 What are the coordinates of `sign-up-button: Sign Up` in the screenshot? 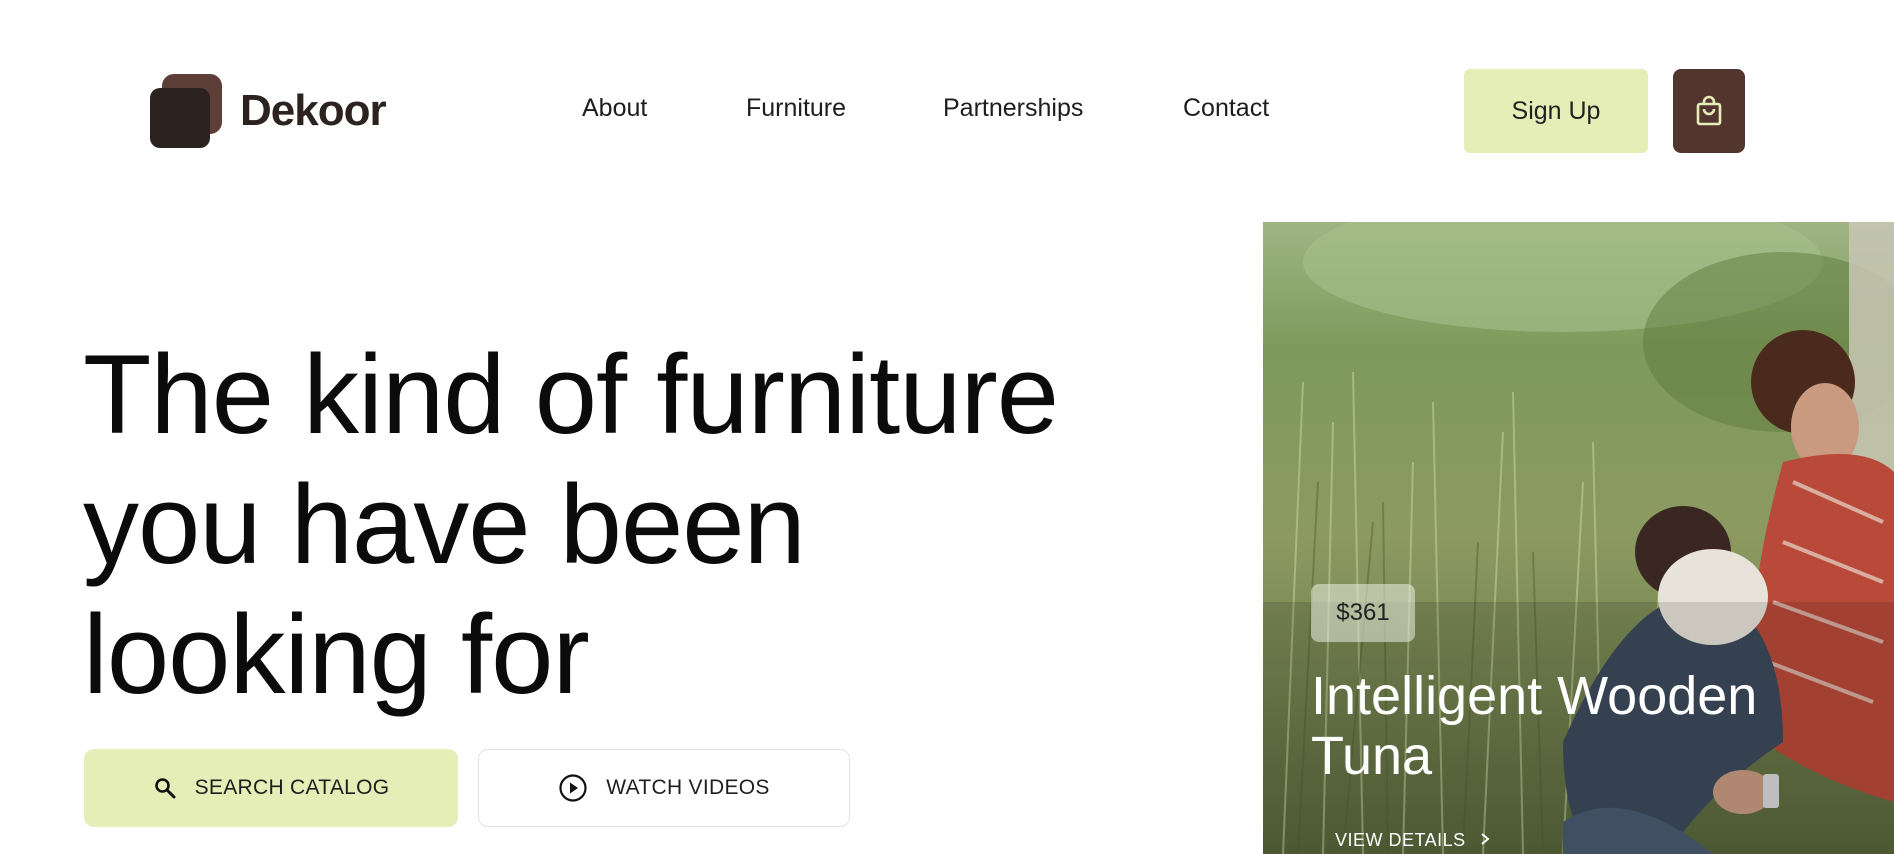 It's located at (1556, 111).